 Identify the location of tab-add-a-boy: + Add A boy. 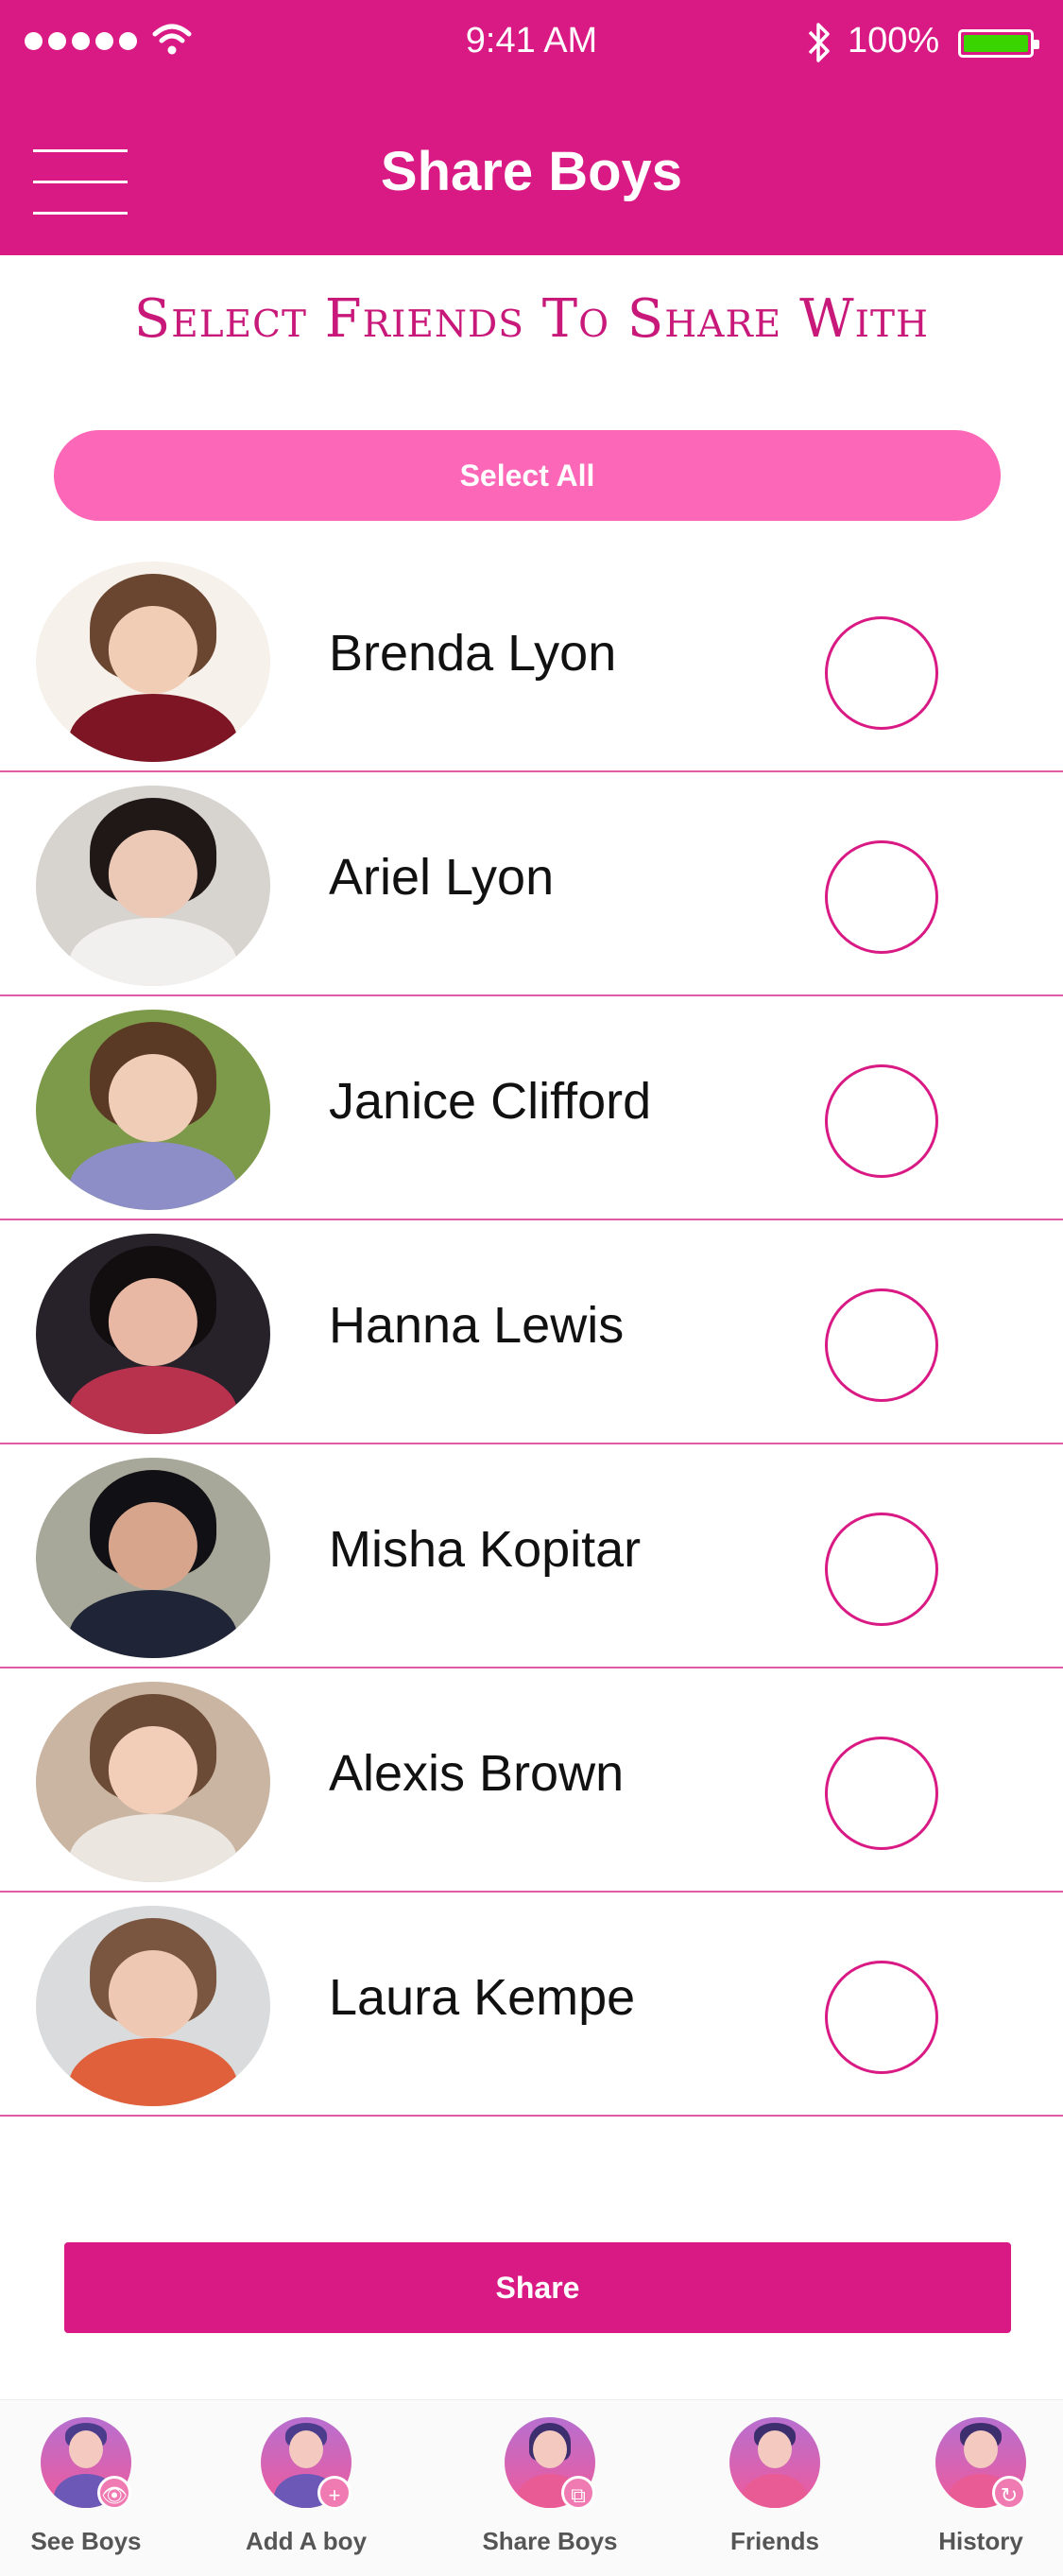
(306, 2492).